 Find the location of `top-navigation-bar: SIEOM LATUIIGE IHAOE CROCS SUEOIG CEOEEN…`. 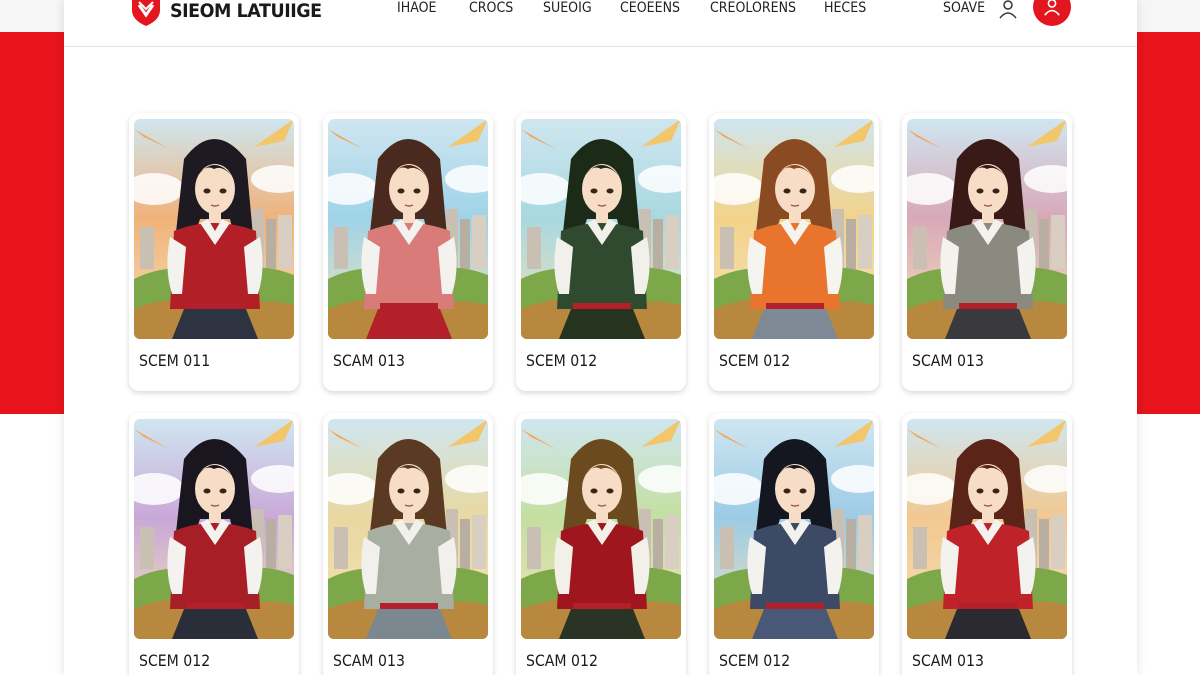

top-navigation-bar: SIEOM LATUIIGE IHAOE CROCS SUEOIG CEOEEN… is located at coordinates (600, 23).